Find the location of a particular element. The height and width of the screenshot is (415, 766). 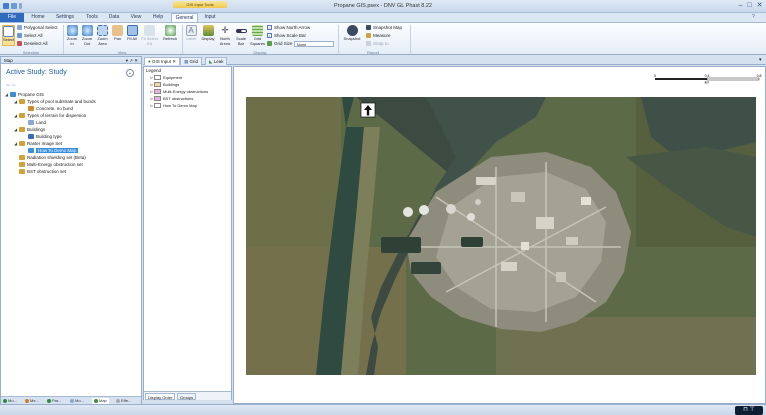

tab-display-order: Display Order is located at coordinates (160, 396).